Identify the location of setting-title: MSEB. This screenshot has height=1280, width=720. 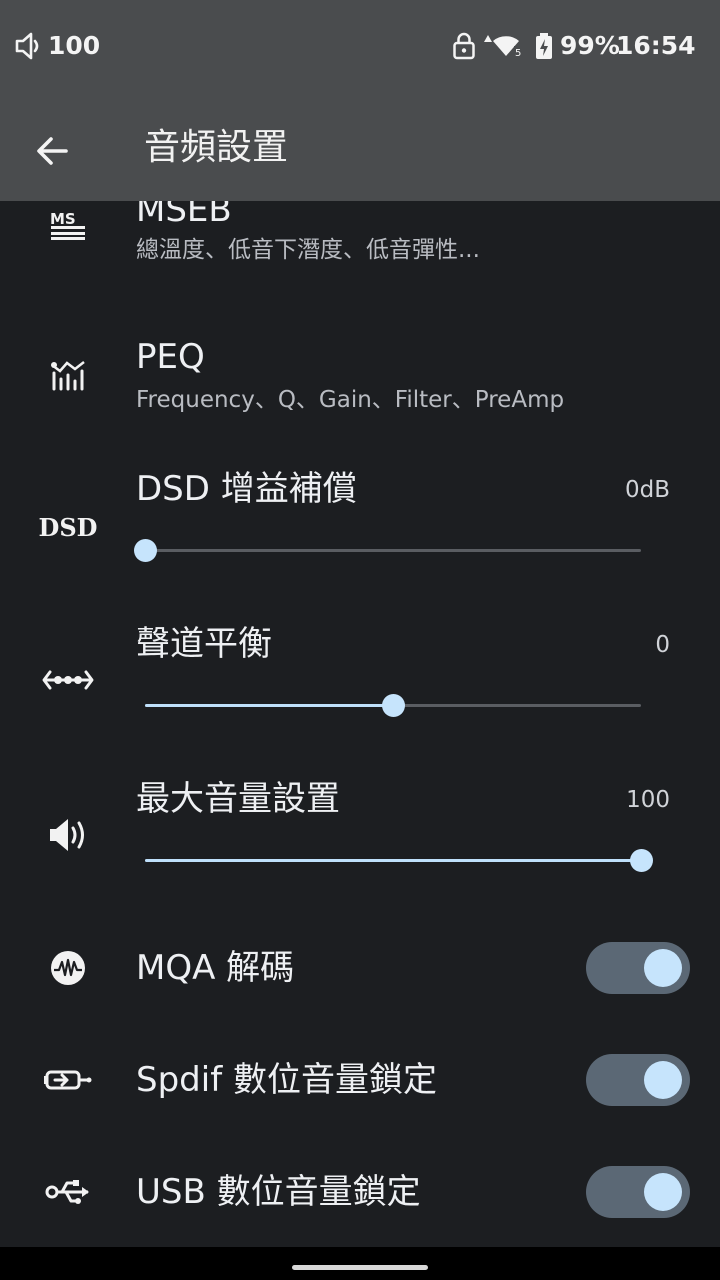
(184, 215).